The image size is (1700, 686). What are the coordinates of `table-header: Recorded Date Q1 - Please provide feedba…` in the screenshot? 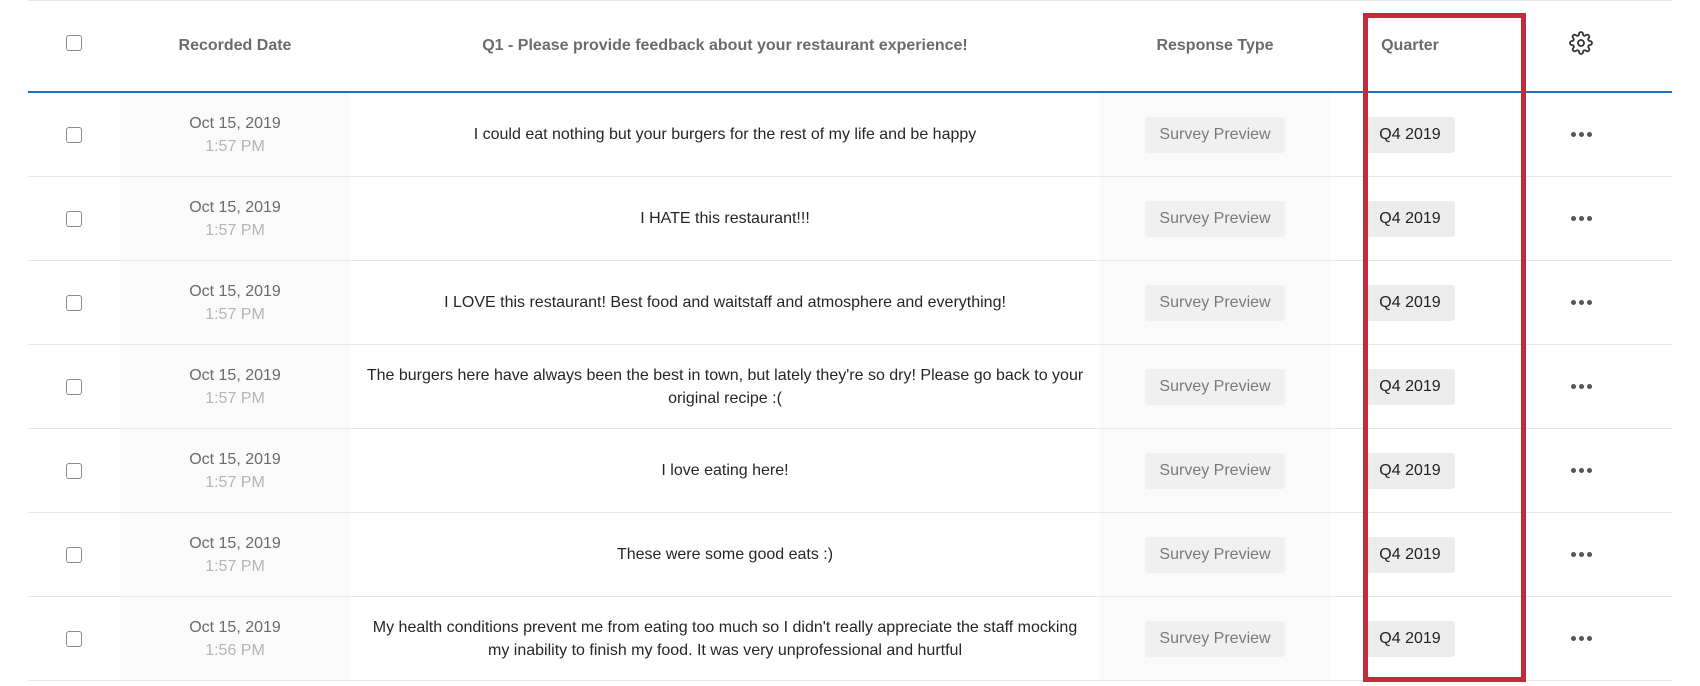 It's located at (850, 46).